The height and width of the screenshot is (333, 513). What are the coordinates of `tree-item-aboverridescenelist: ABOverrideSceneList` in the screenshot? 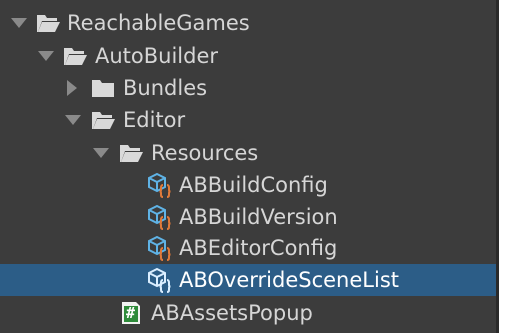 It's located at (249, 280).